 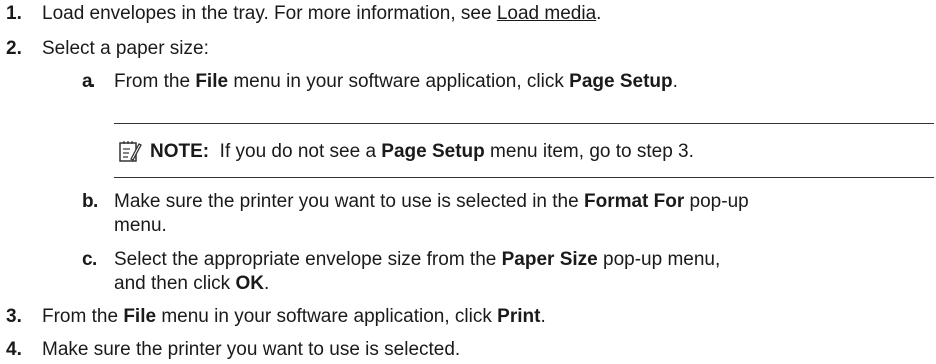 I want to click on note-label: NOTE:, so click(x=180, y=151).